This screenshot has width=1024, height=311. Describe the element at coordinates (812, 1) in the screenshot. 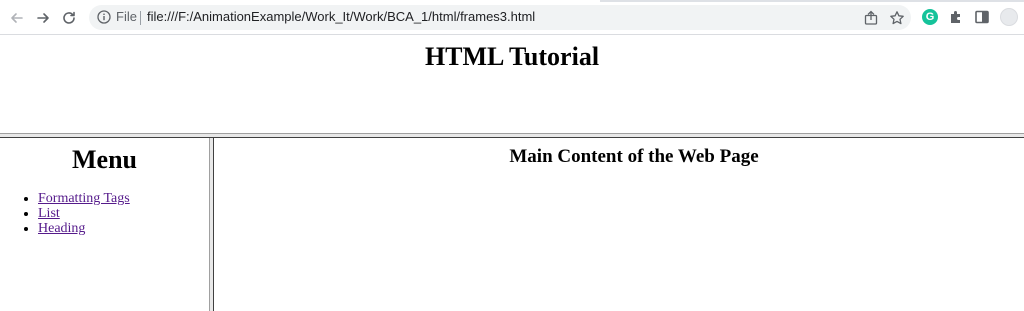

I see `tab-strip` at that location.